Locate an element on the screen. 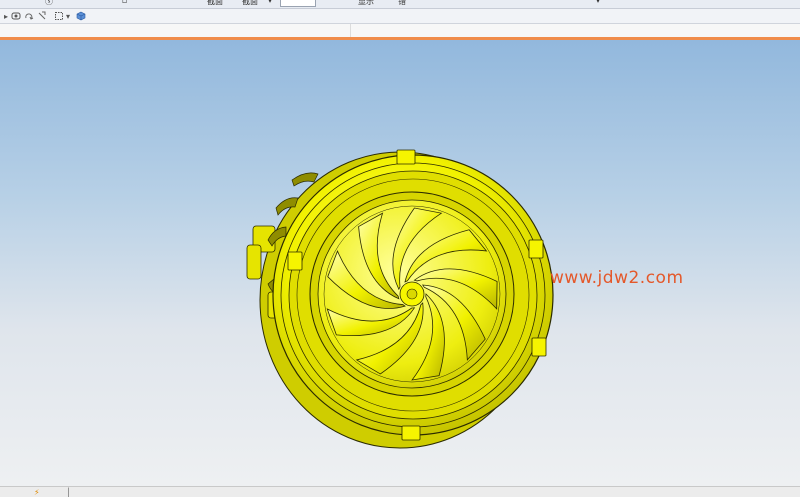 The width and height of the screenshot is (800, 497). ribbon-divider is located at coordinates (350, 30).